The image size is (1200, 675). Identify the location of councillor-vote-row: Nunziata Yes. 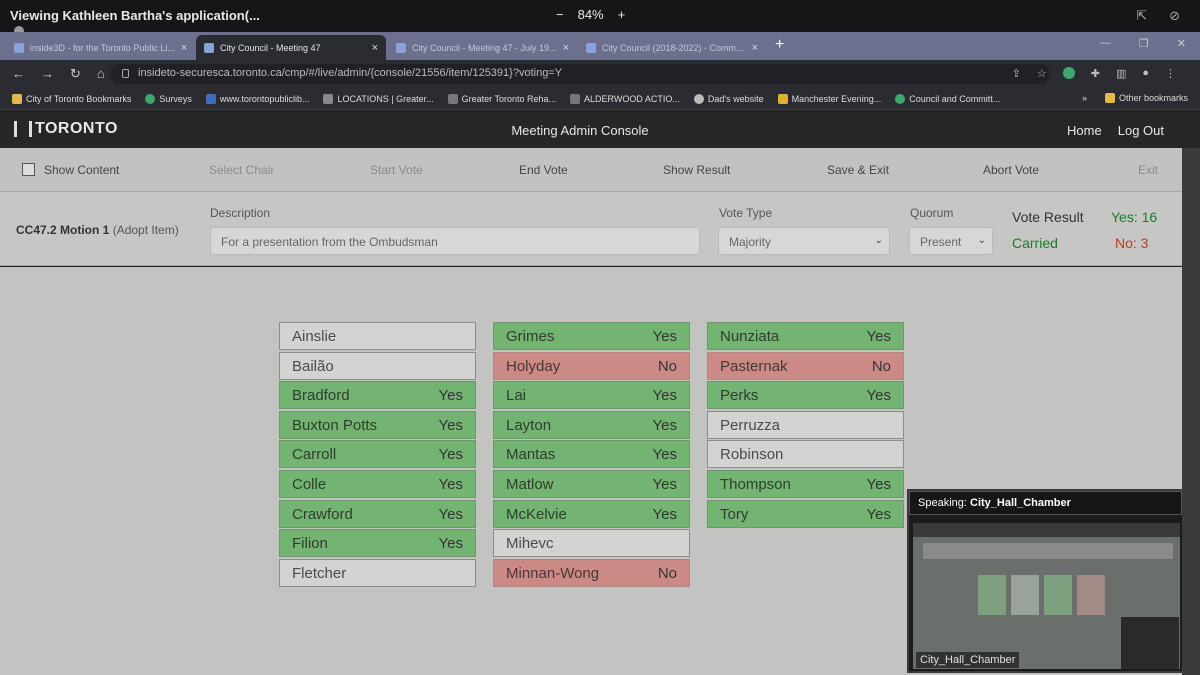
(805, 336).